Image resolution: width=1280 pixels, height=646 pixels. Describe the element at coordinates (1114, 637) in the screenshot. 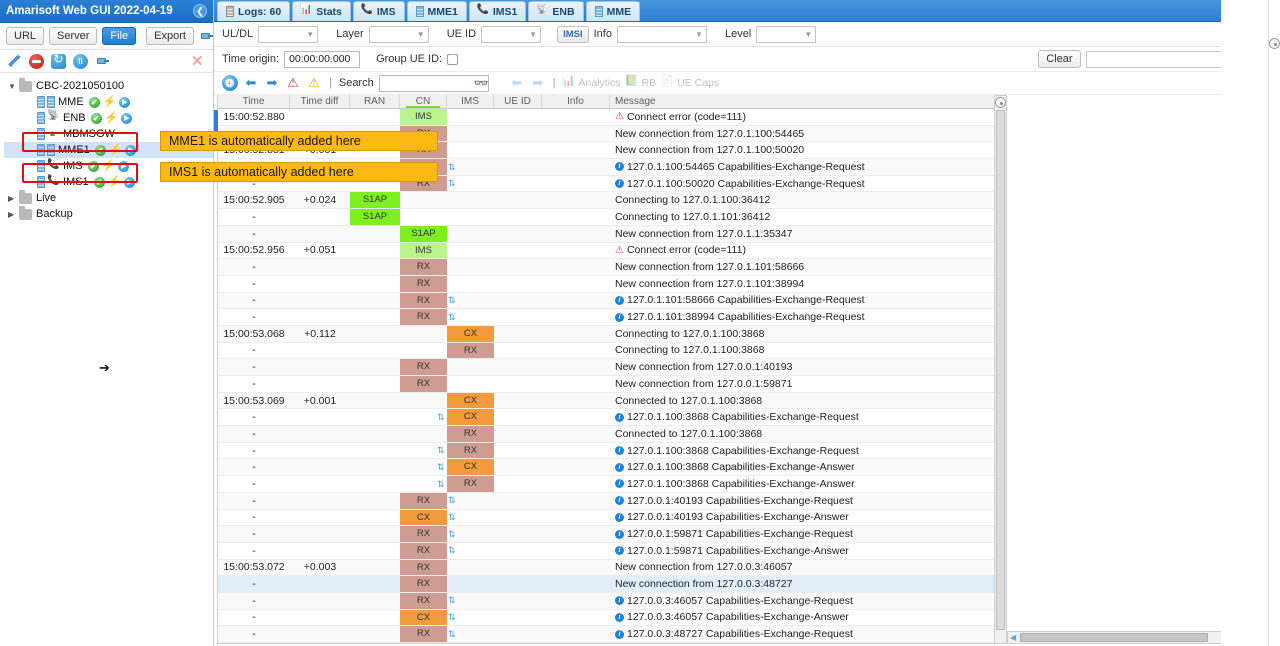

I see `hscroll-thumb` at that location.